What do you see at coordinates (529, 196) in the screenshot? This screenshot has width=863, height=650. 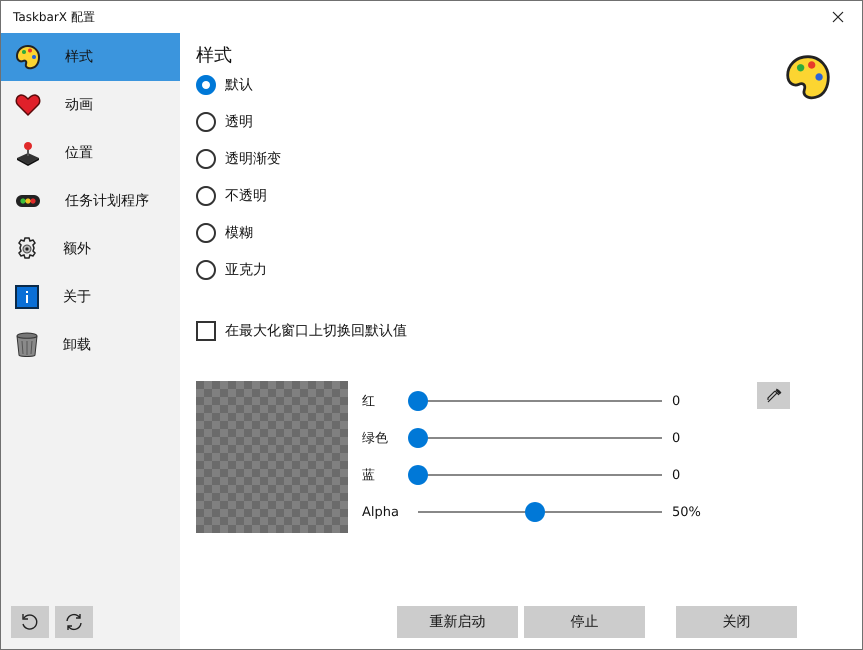 I see `radio-option: 不透明` at bounding box center [529, 196].